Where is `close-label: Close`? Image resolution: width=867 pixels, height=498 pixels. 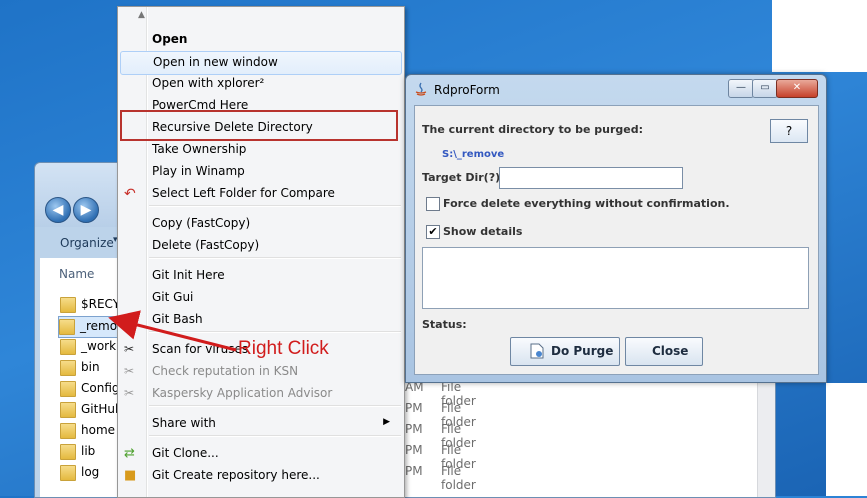
close-label: Close is located at coordinates (670, 351).